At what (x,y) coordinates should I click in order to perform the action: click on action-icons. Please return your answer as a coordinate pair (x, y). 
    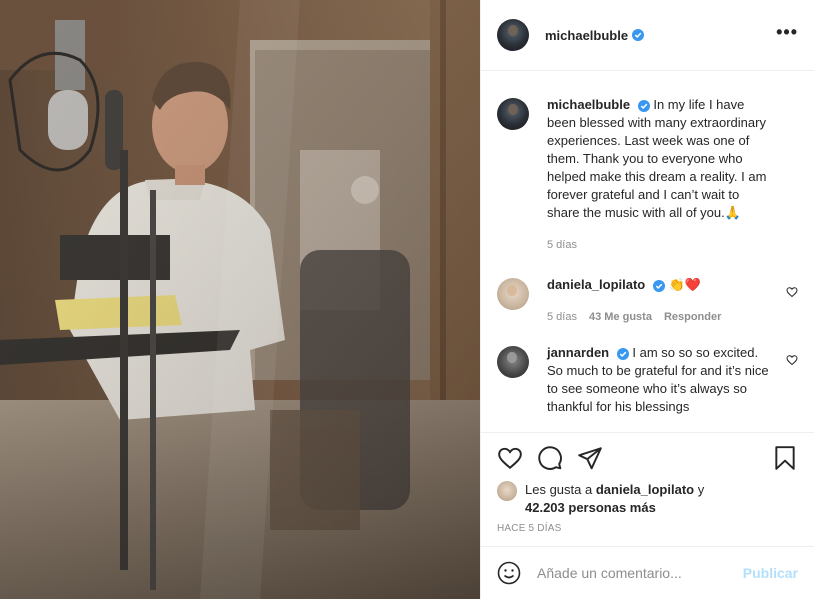
    Looking at the image, I should click on (647, 453).